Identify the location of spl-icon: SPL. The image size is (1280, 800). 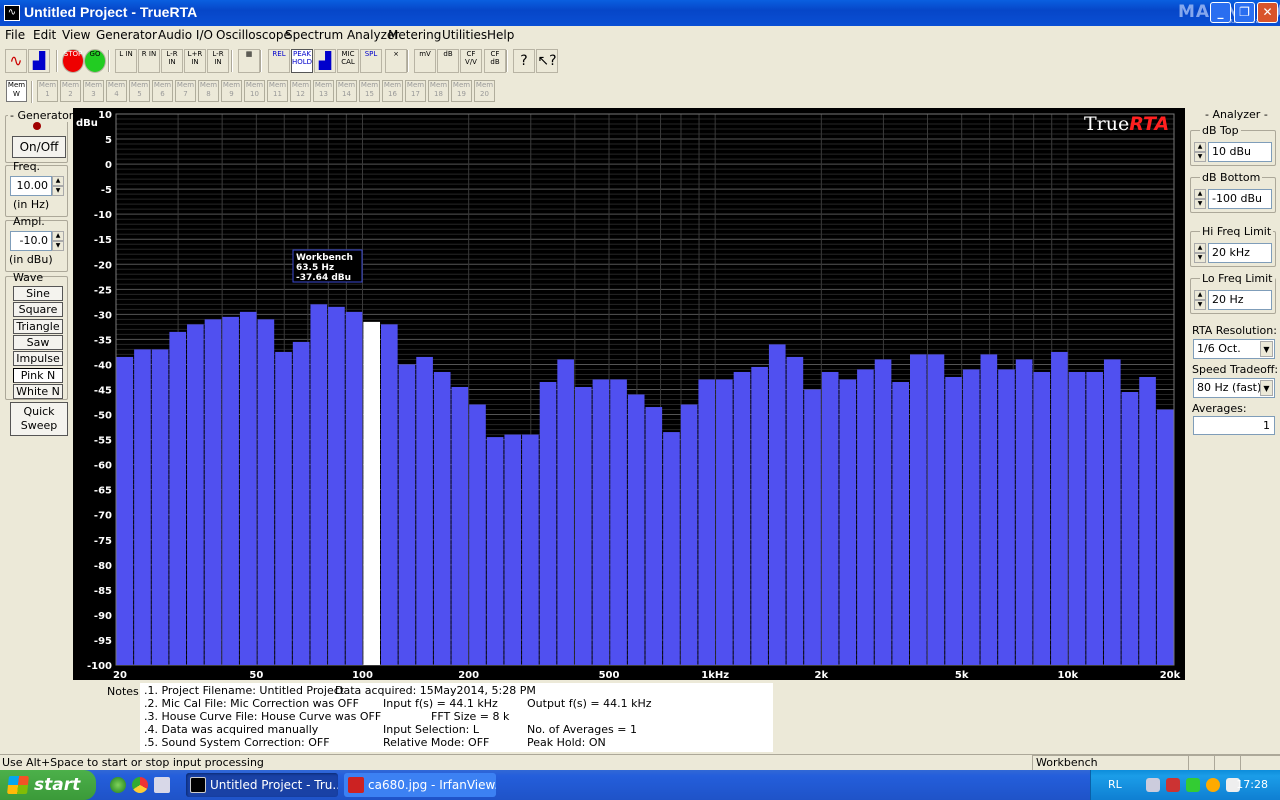
(371, 61).